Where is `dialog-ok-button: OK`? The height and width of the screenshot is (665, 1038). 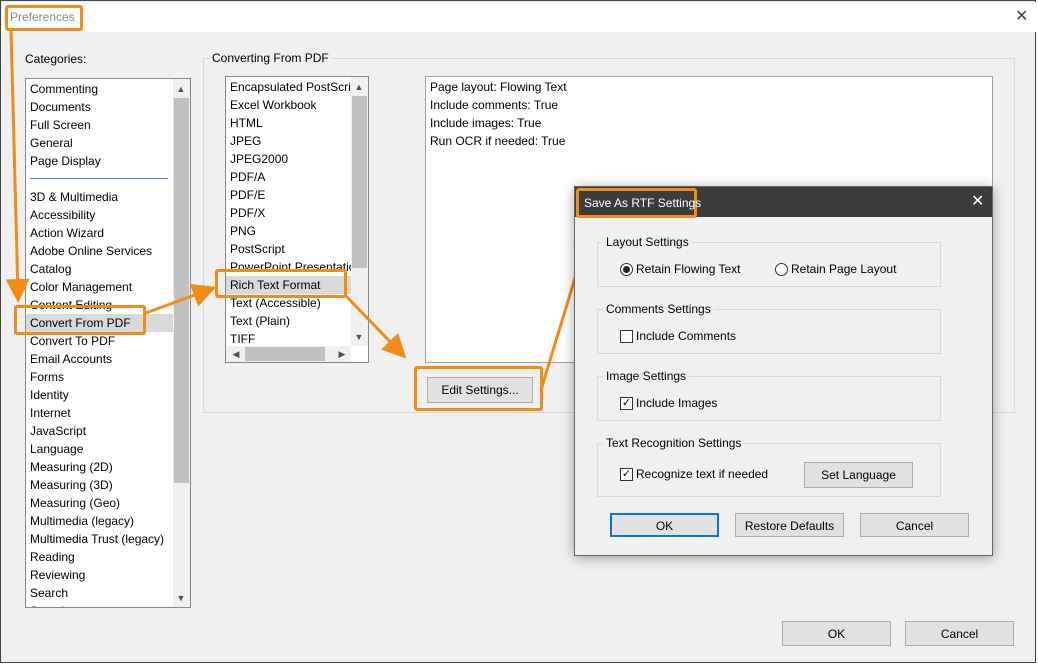
dialog-ok-button: OK is located at coordinates (664, 525).